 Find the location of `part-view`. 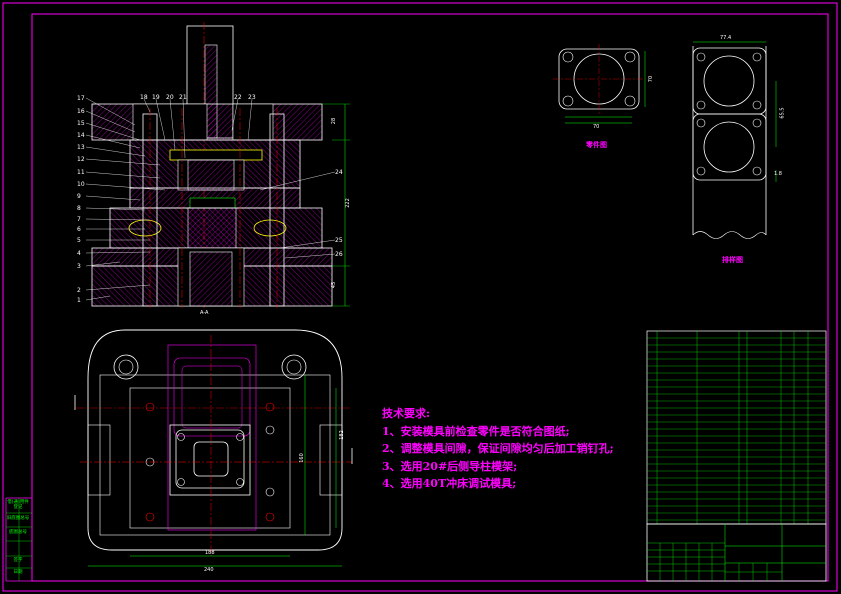

part-view is located at coordinates (599, 84).